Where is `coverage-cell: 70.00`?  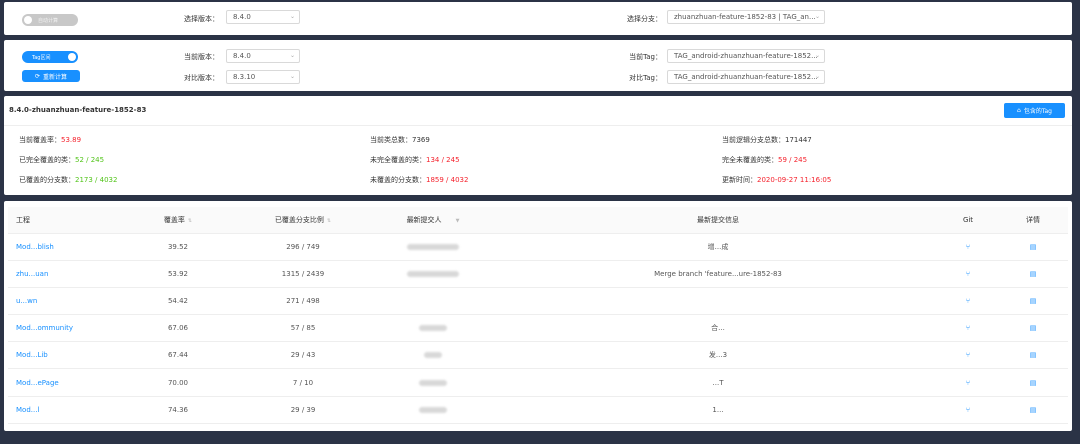 coverage-cell: 70.00 is located at coordinates (178, 382).